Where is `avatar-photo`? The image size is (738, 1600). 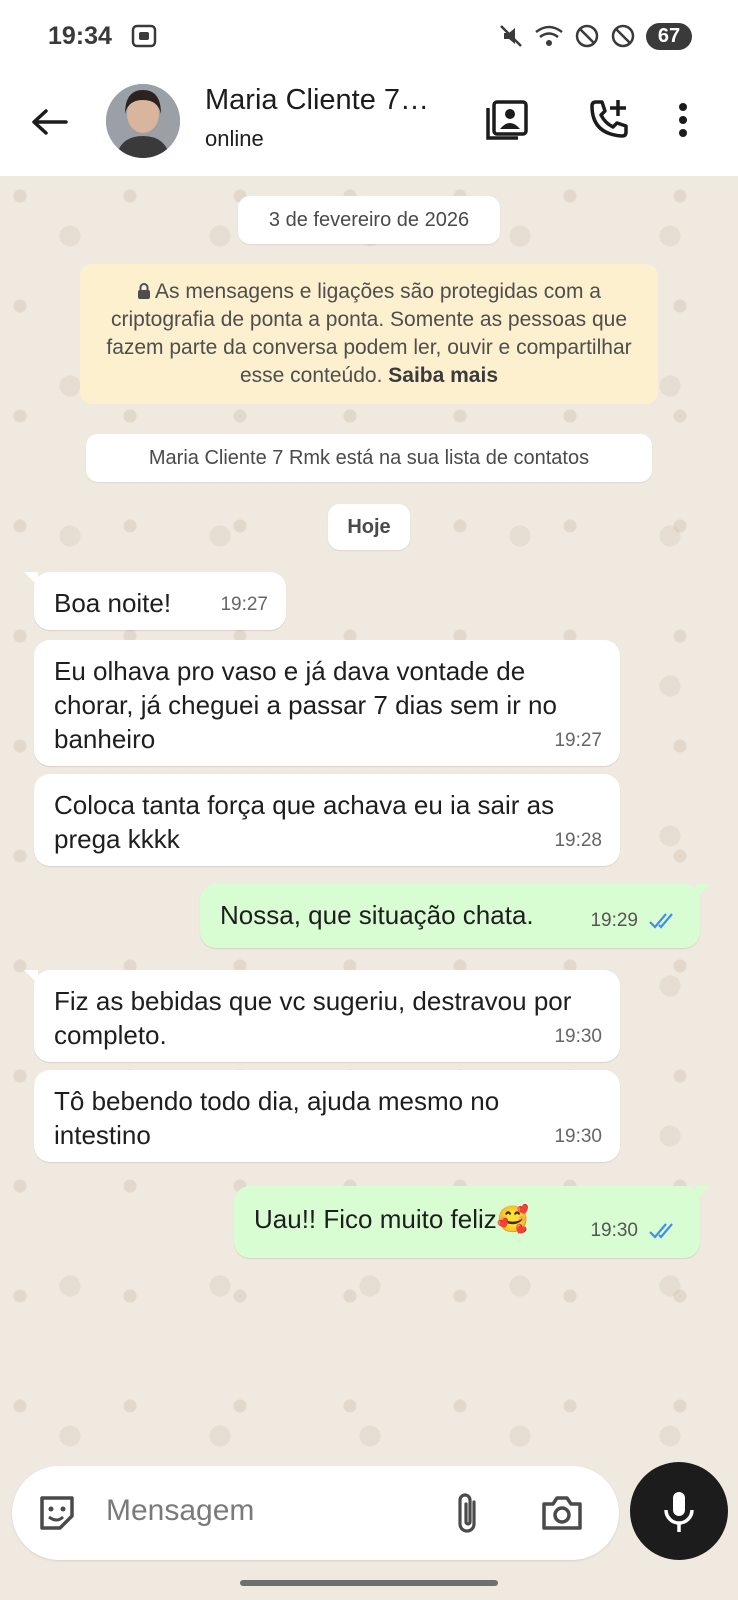 avatar-photo is located at coordinates (143, 121).